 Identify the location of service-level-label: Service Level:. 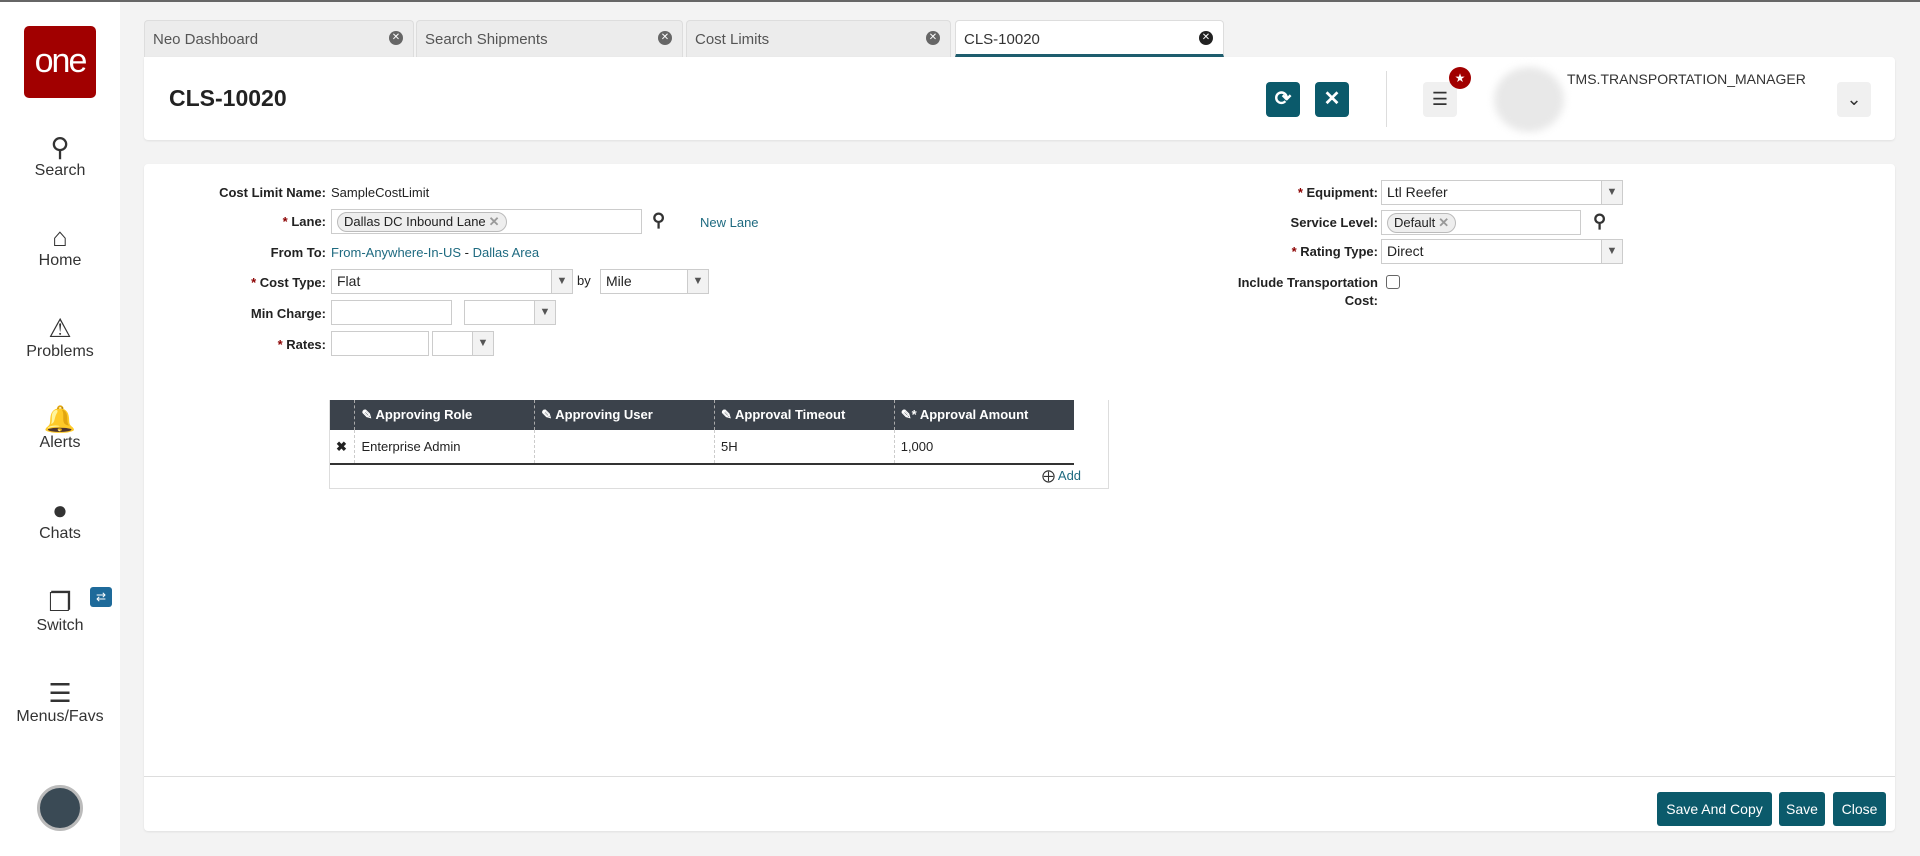
(1334, 222).